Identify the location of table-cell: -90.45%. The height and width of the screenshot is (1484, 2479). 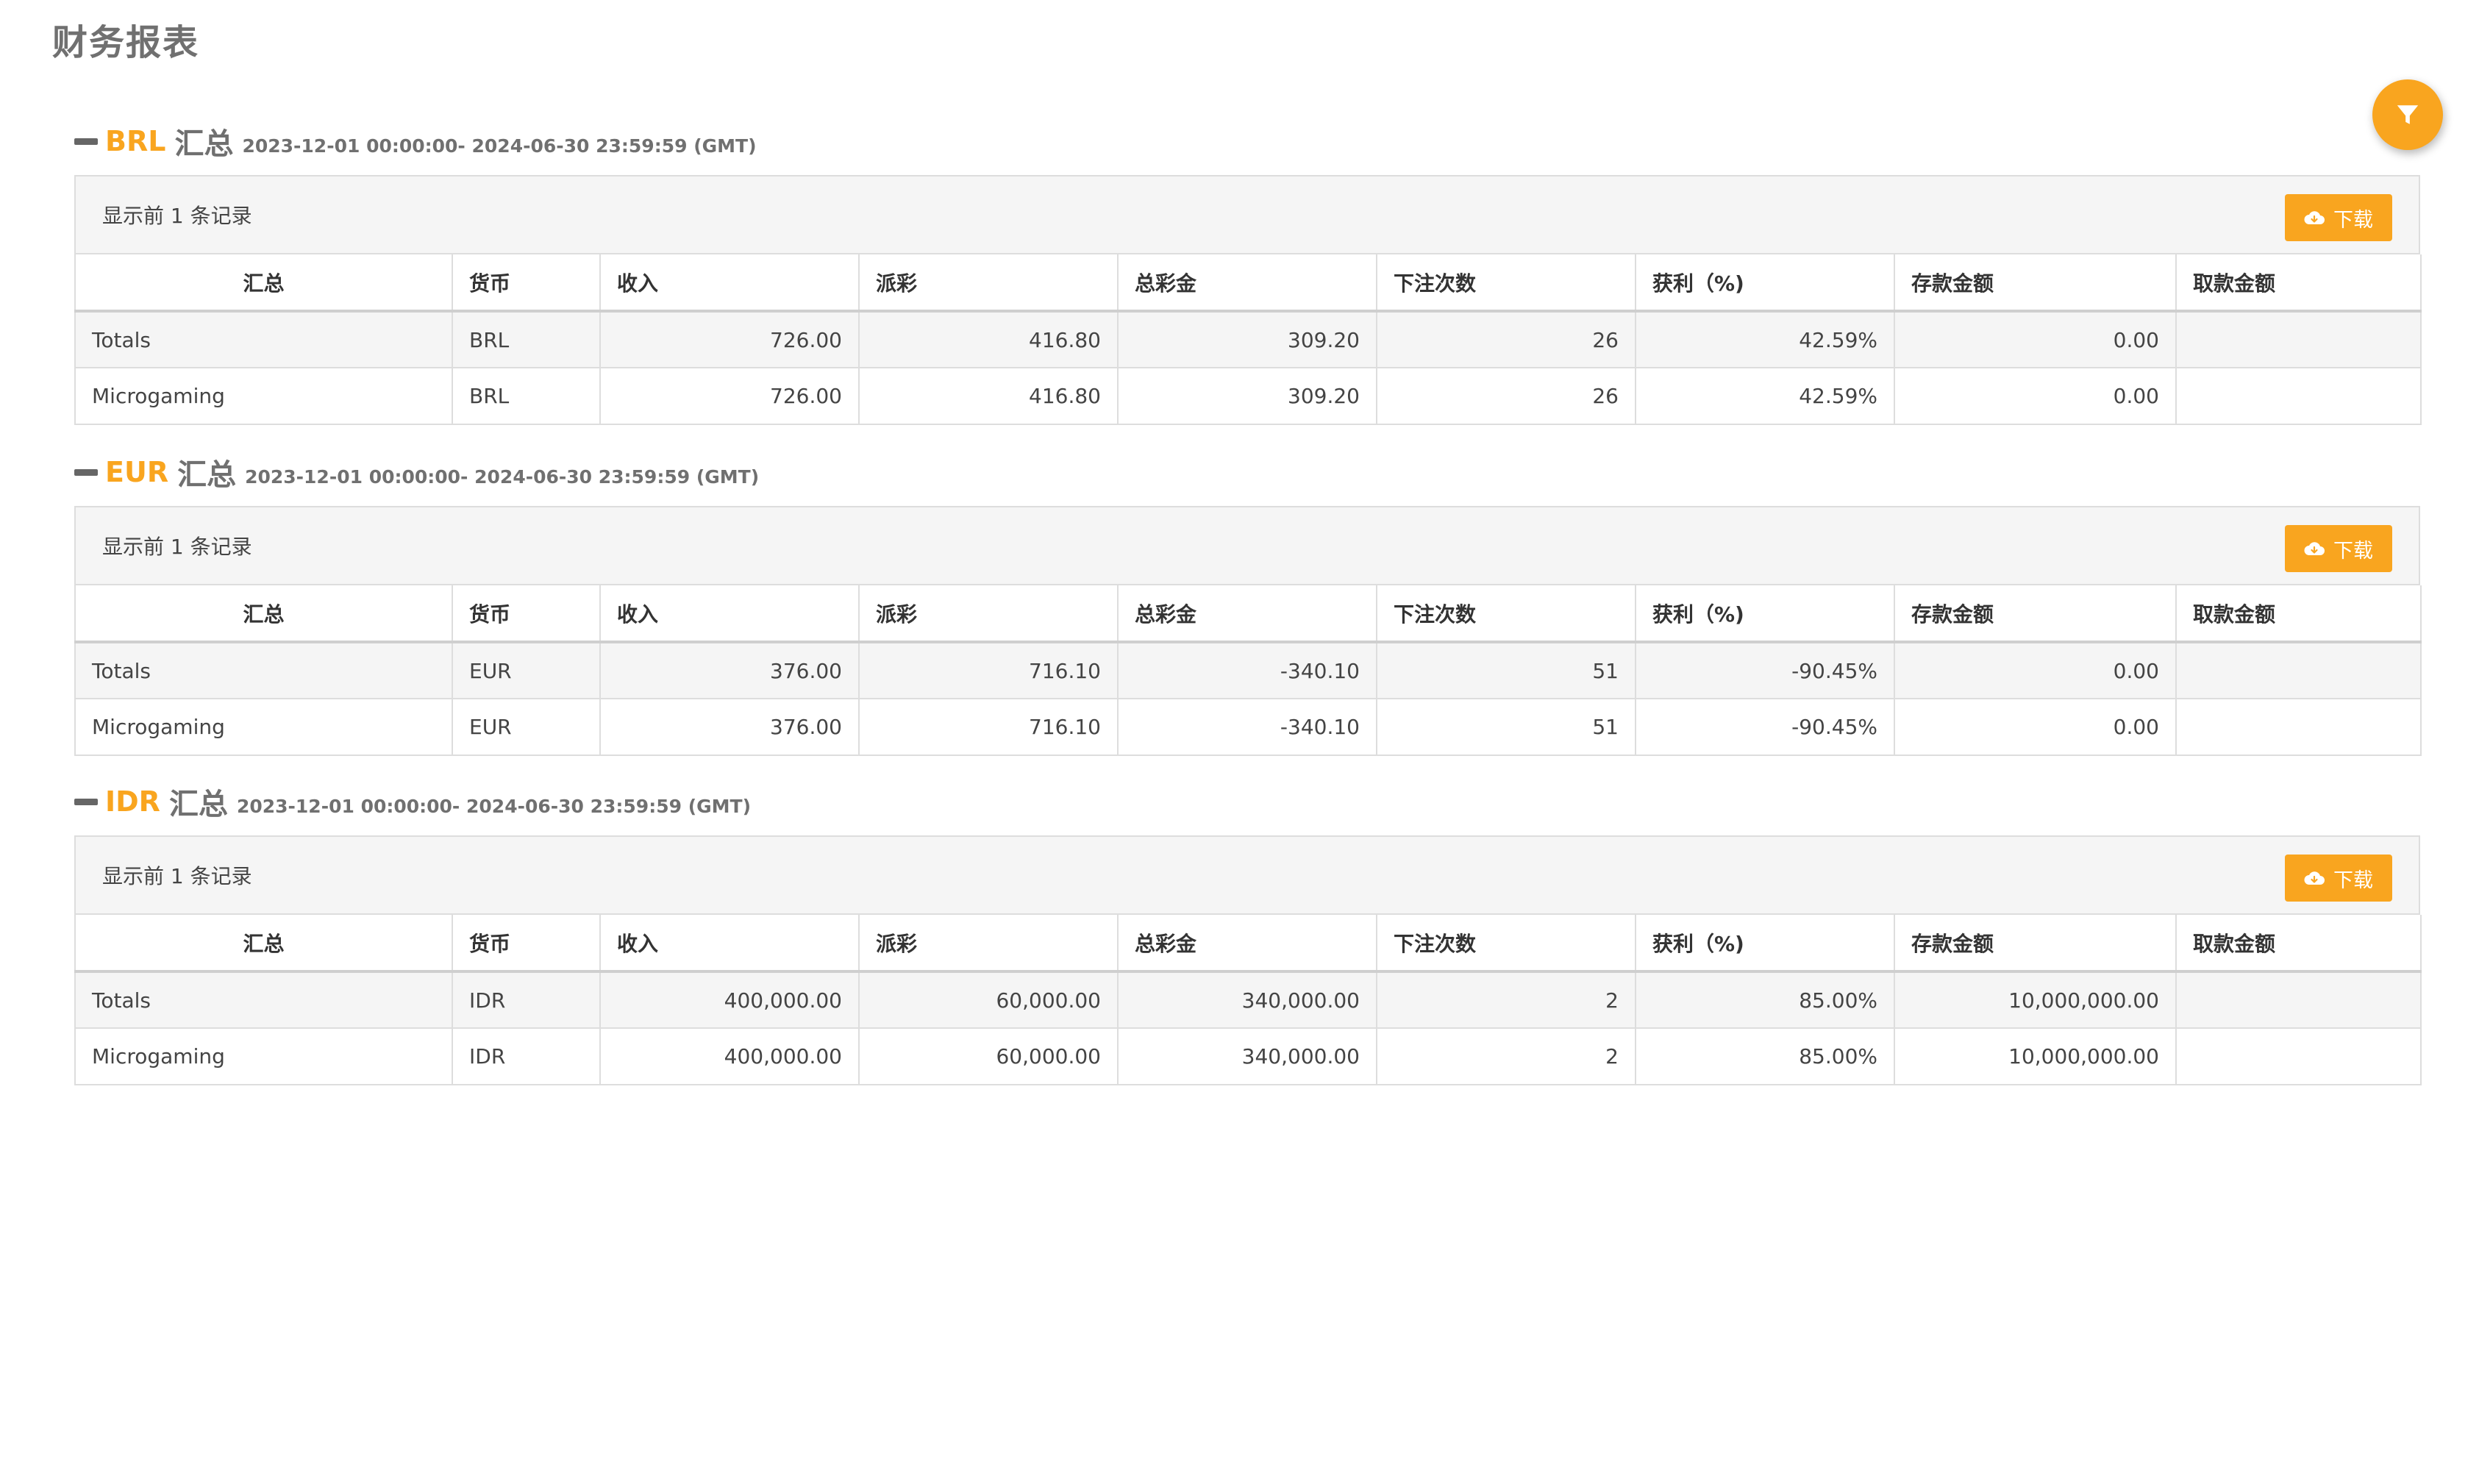
(1765, 670).